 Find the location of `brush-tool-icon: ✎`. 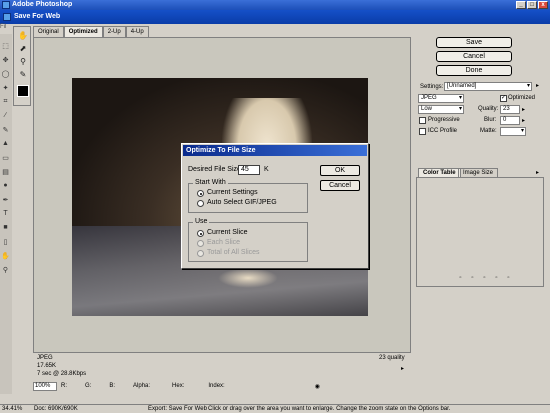

brush-tool-icon: ✎ is located at coordinates (5, 131).